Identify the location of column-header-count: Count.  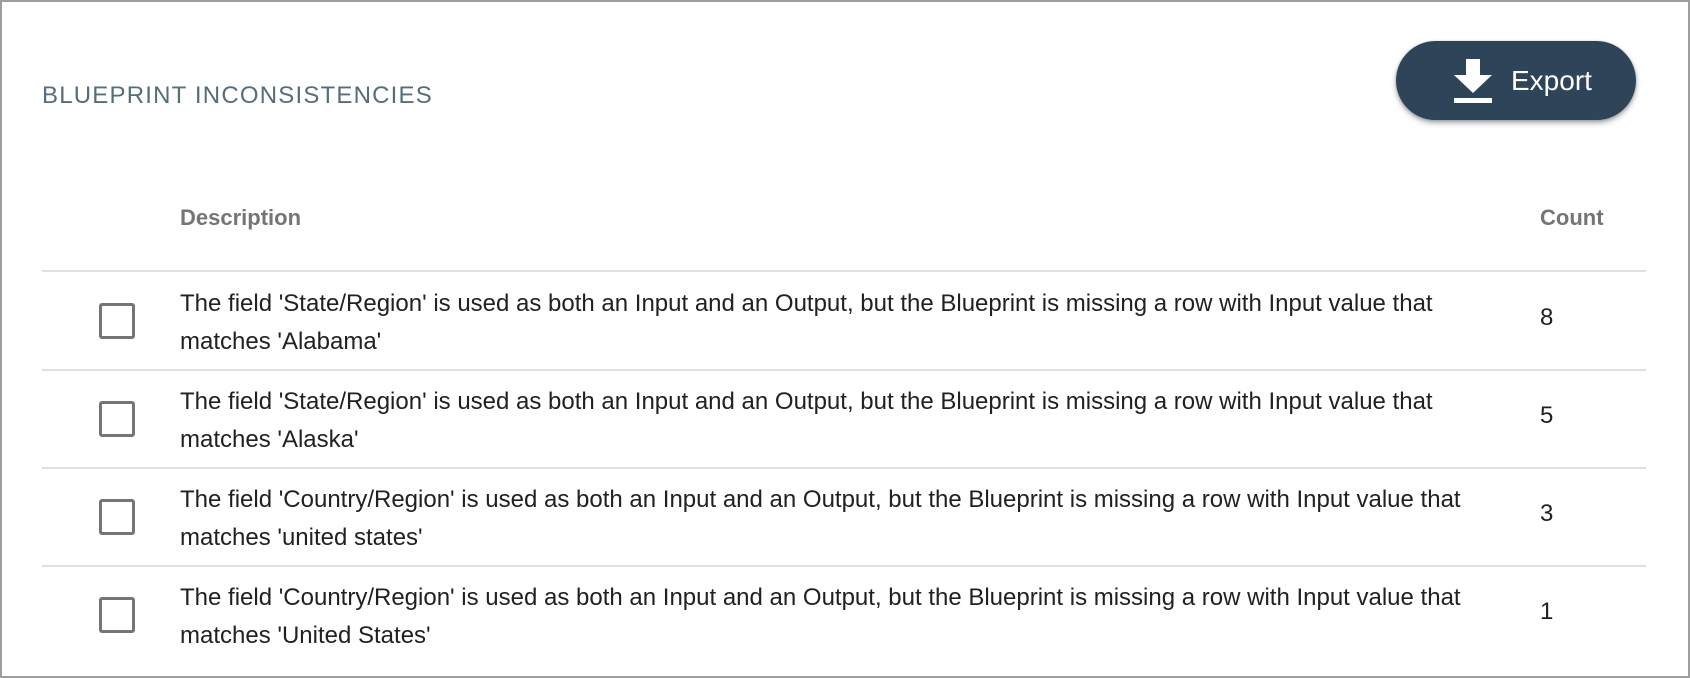
(1572, 218).